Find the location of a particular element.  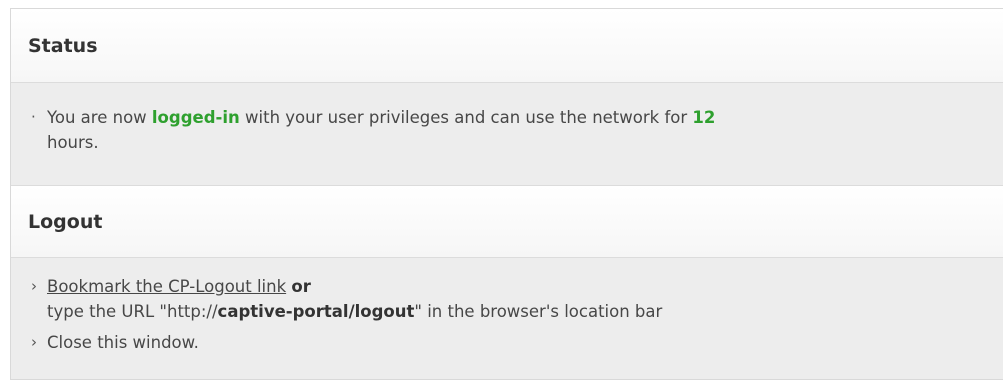

logged-in-label: logged-in is located at coordinates (195, 117).